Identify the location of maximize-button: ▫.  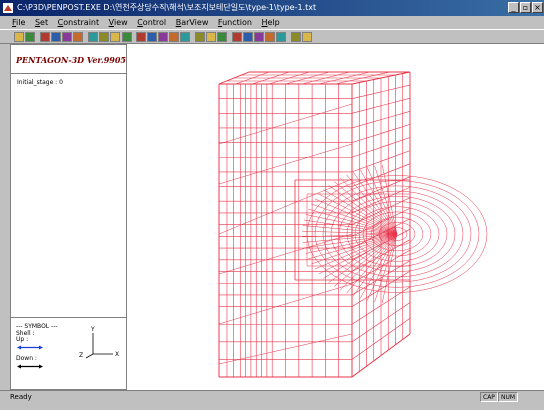
(525, 7).